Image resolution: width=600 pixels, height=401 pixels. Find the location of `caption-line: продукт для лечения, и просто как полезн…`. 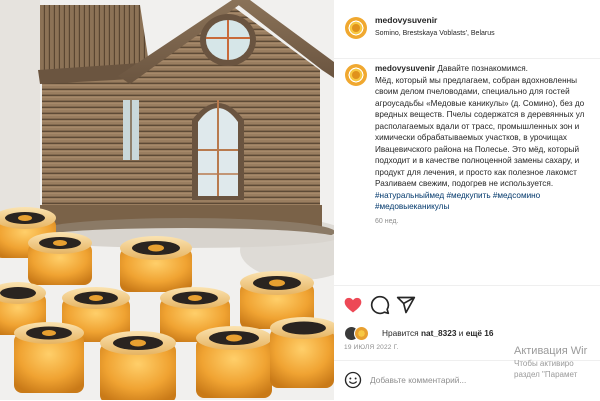

caption-line: продукт для лечения, и просто как полезн… is located at coordinates (476, 172).